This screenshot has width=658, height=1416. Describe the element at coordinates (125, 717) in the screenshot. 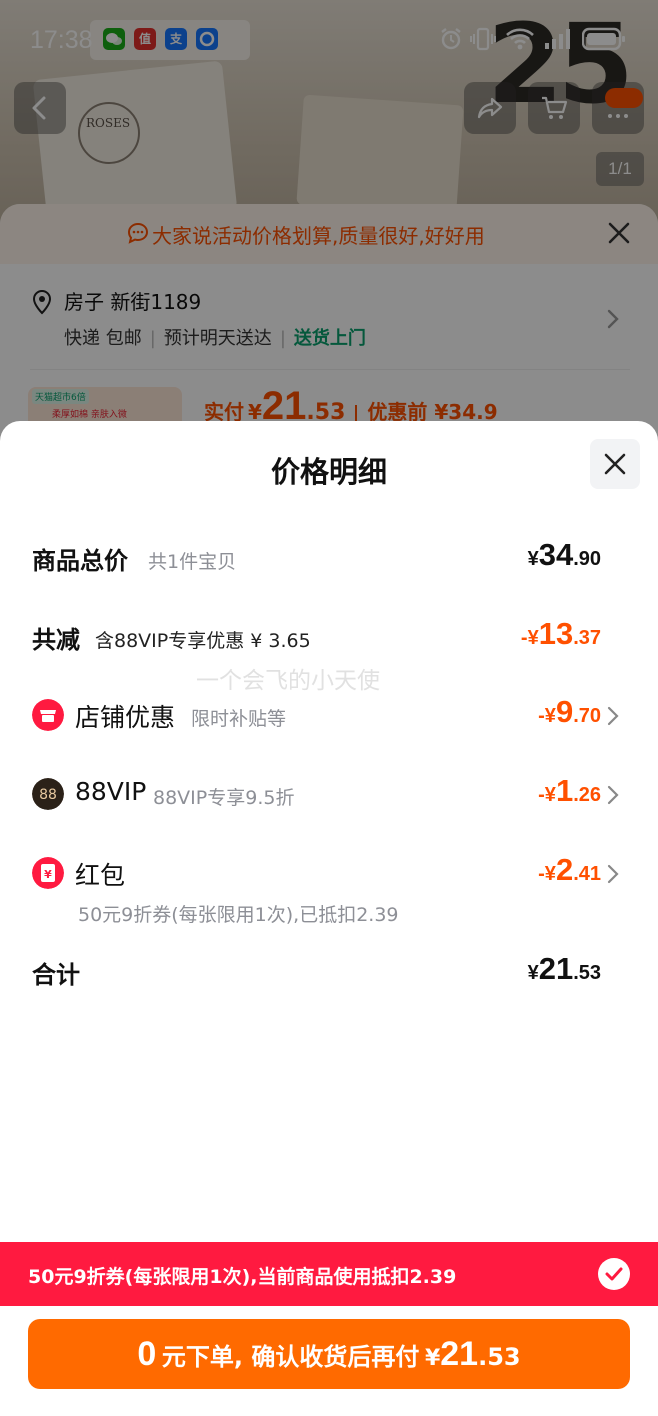

I see `shop-label: 店铺优惠` at that location.